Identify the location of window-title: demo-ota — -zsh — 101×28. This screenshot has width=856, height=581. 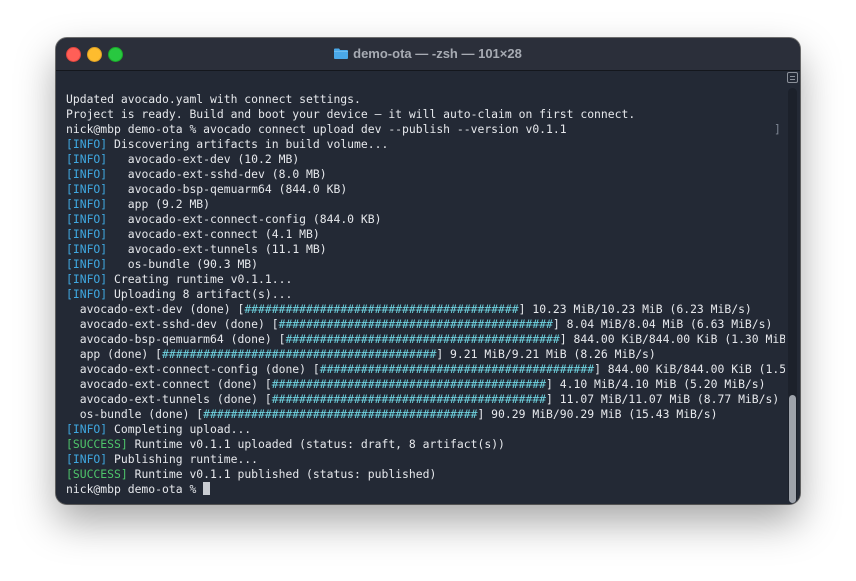
(428, 53).